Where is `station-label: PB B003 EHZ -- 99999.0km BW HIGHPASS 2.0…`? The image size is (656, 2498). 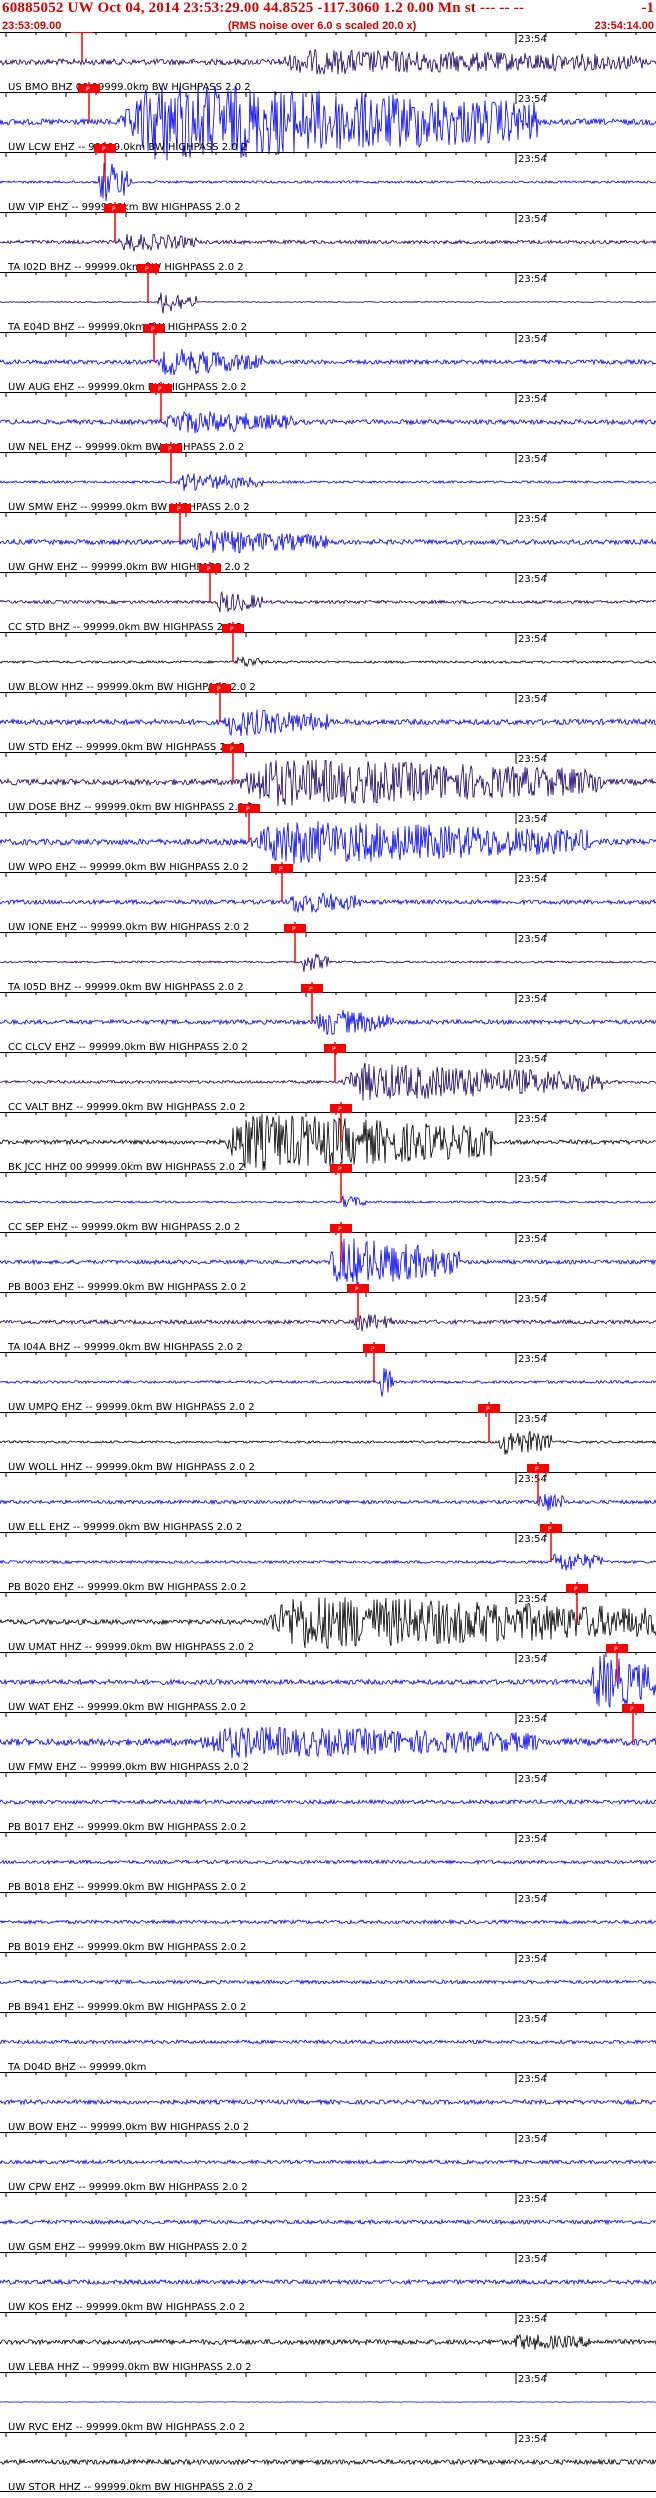 station-label: PB B003 EHZ -- 99999.0km BW HIGHPASS 2.0… is located at coordinates (127, 1287).